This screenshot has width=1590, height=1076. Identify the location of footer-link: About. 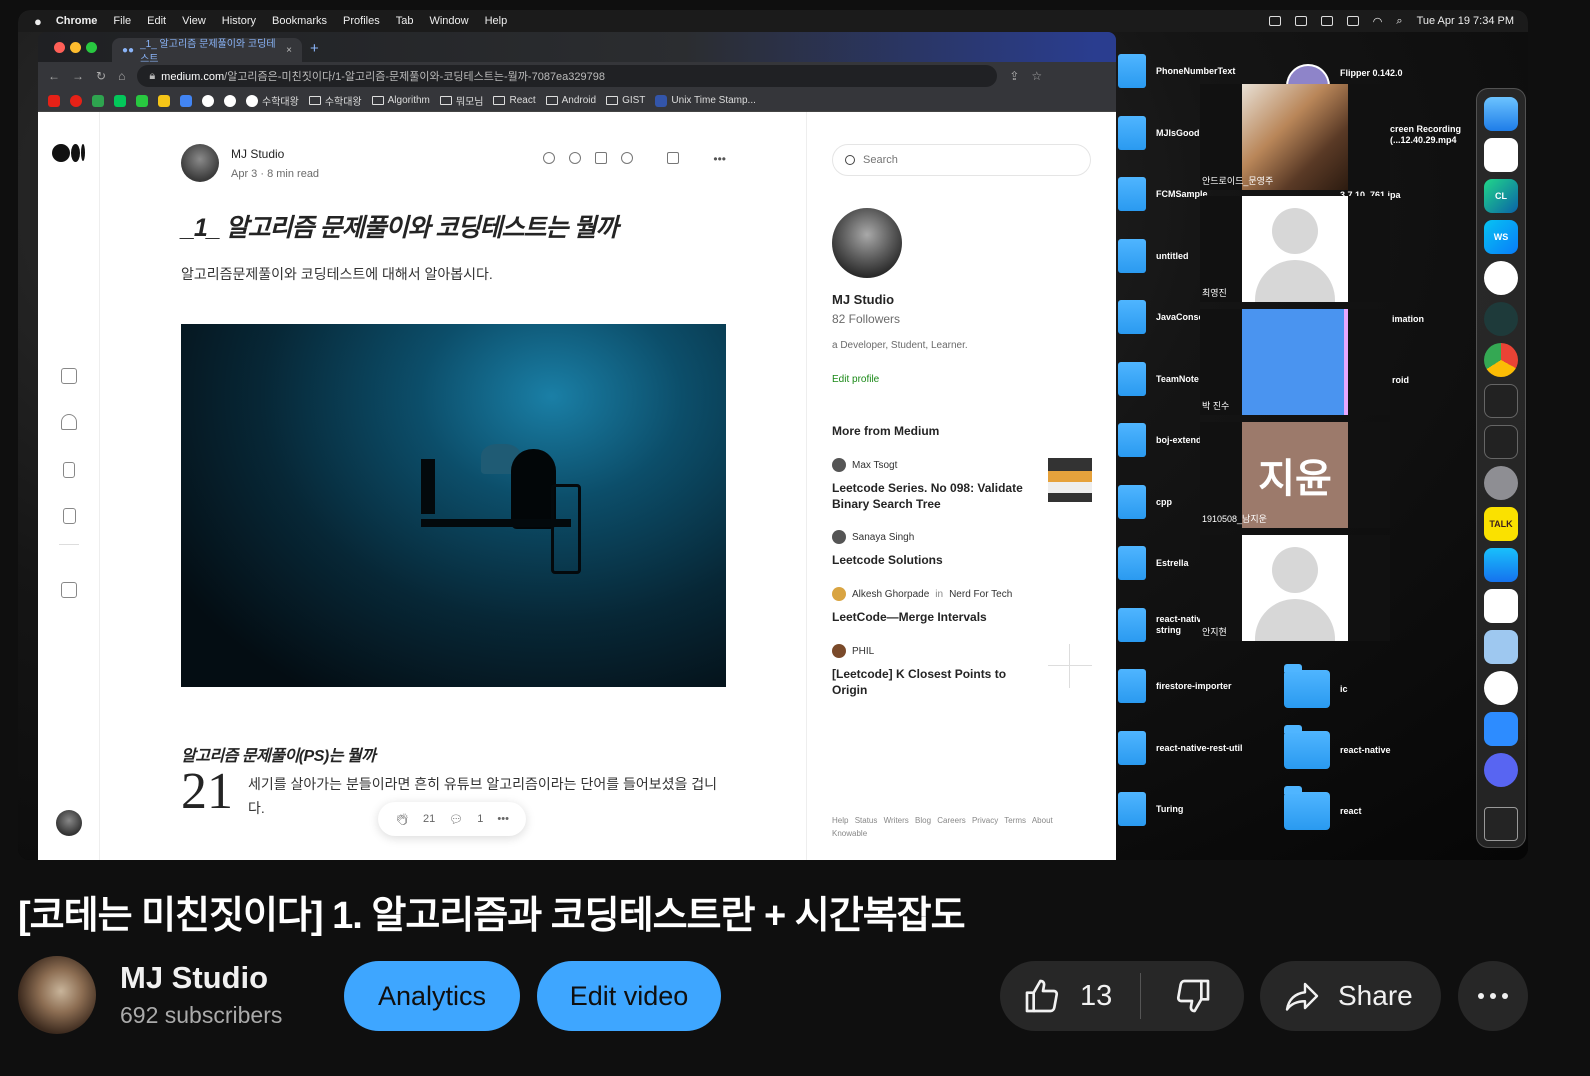
(1042, 820).